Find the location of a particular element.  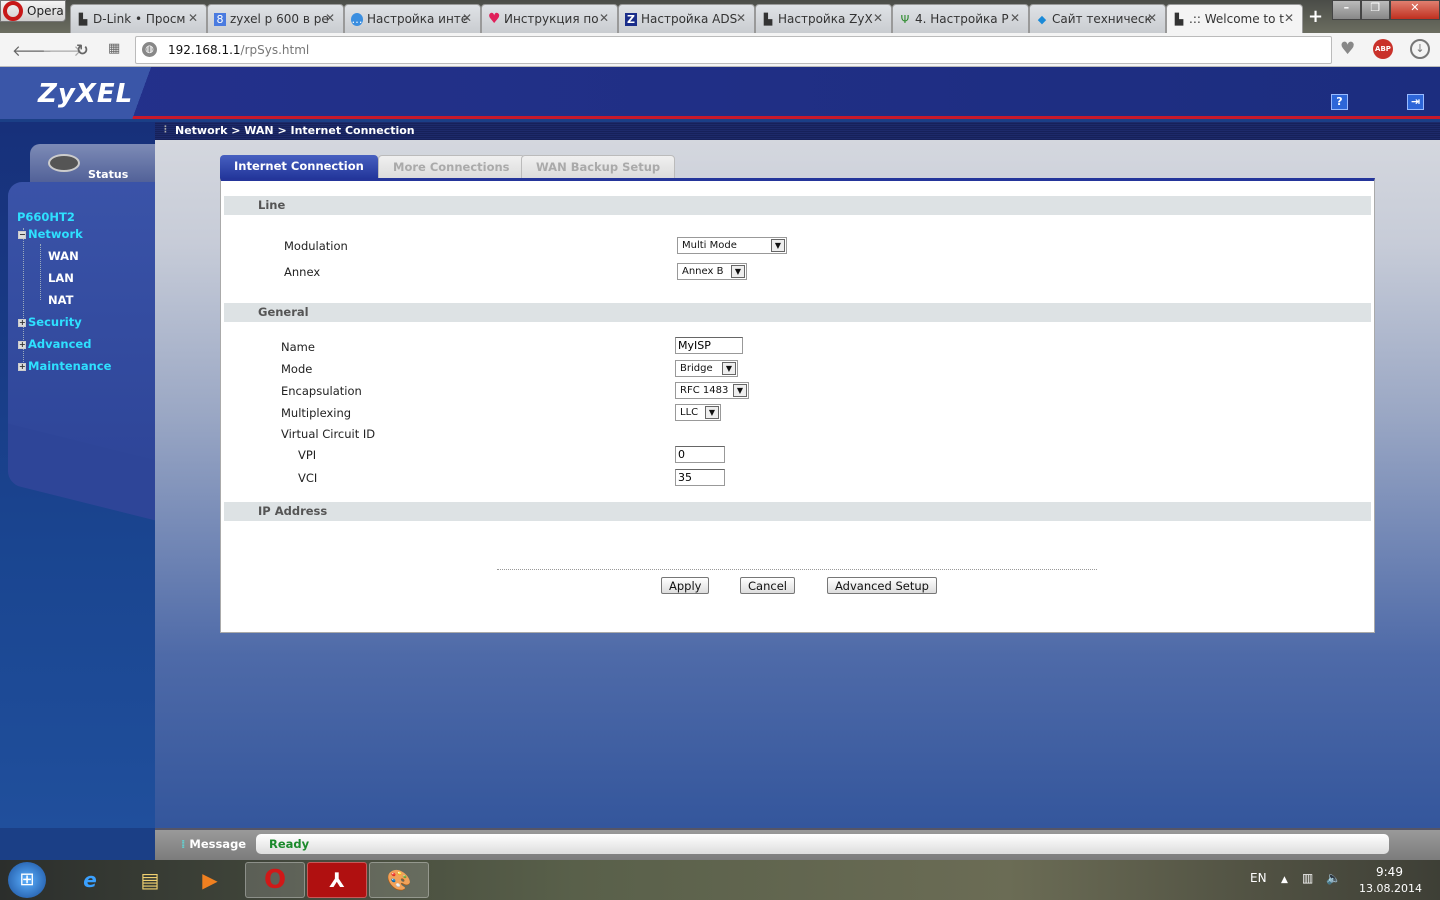

start-button: ⊞ is located at coordinates (27, 880).